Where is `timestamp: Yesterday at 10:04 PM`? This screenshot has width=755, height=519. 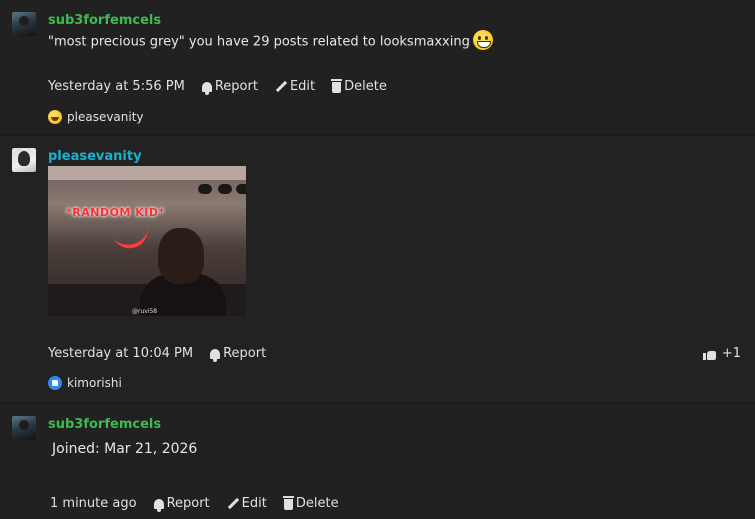 timestamp: Yesterday at 10:04 PM is located at coordinates (120, 353).